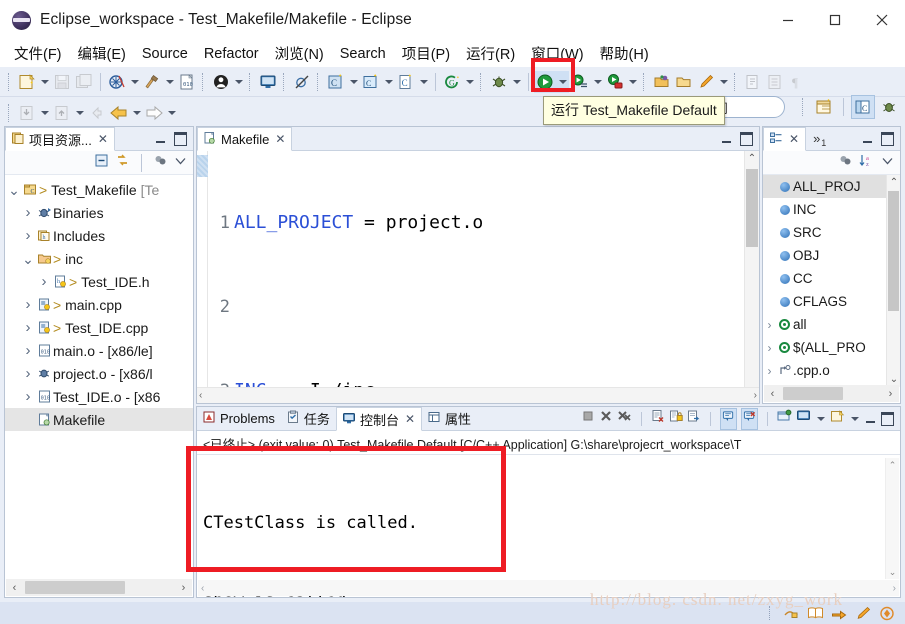 Image resolution: width=905 pixels, height=624 pixels. I want to click on new-class-icon: C, so click(406, 82).